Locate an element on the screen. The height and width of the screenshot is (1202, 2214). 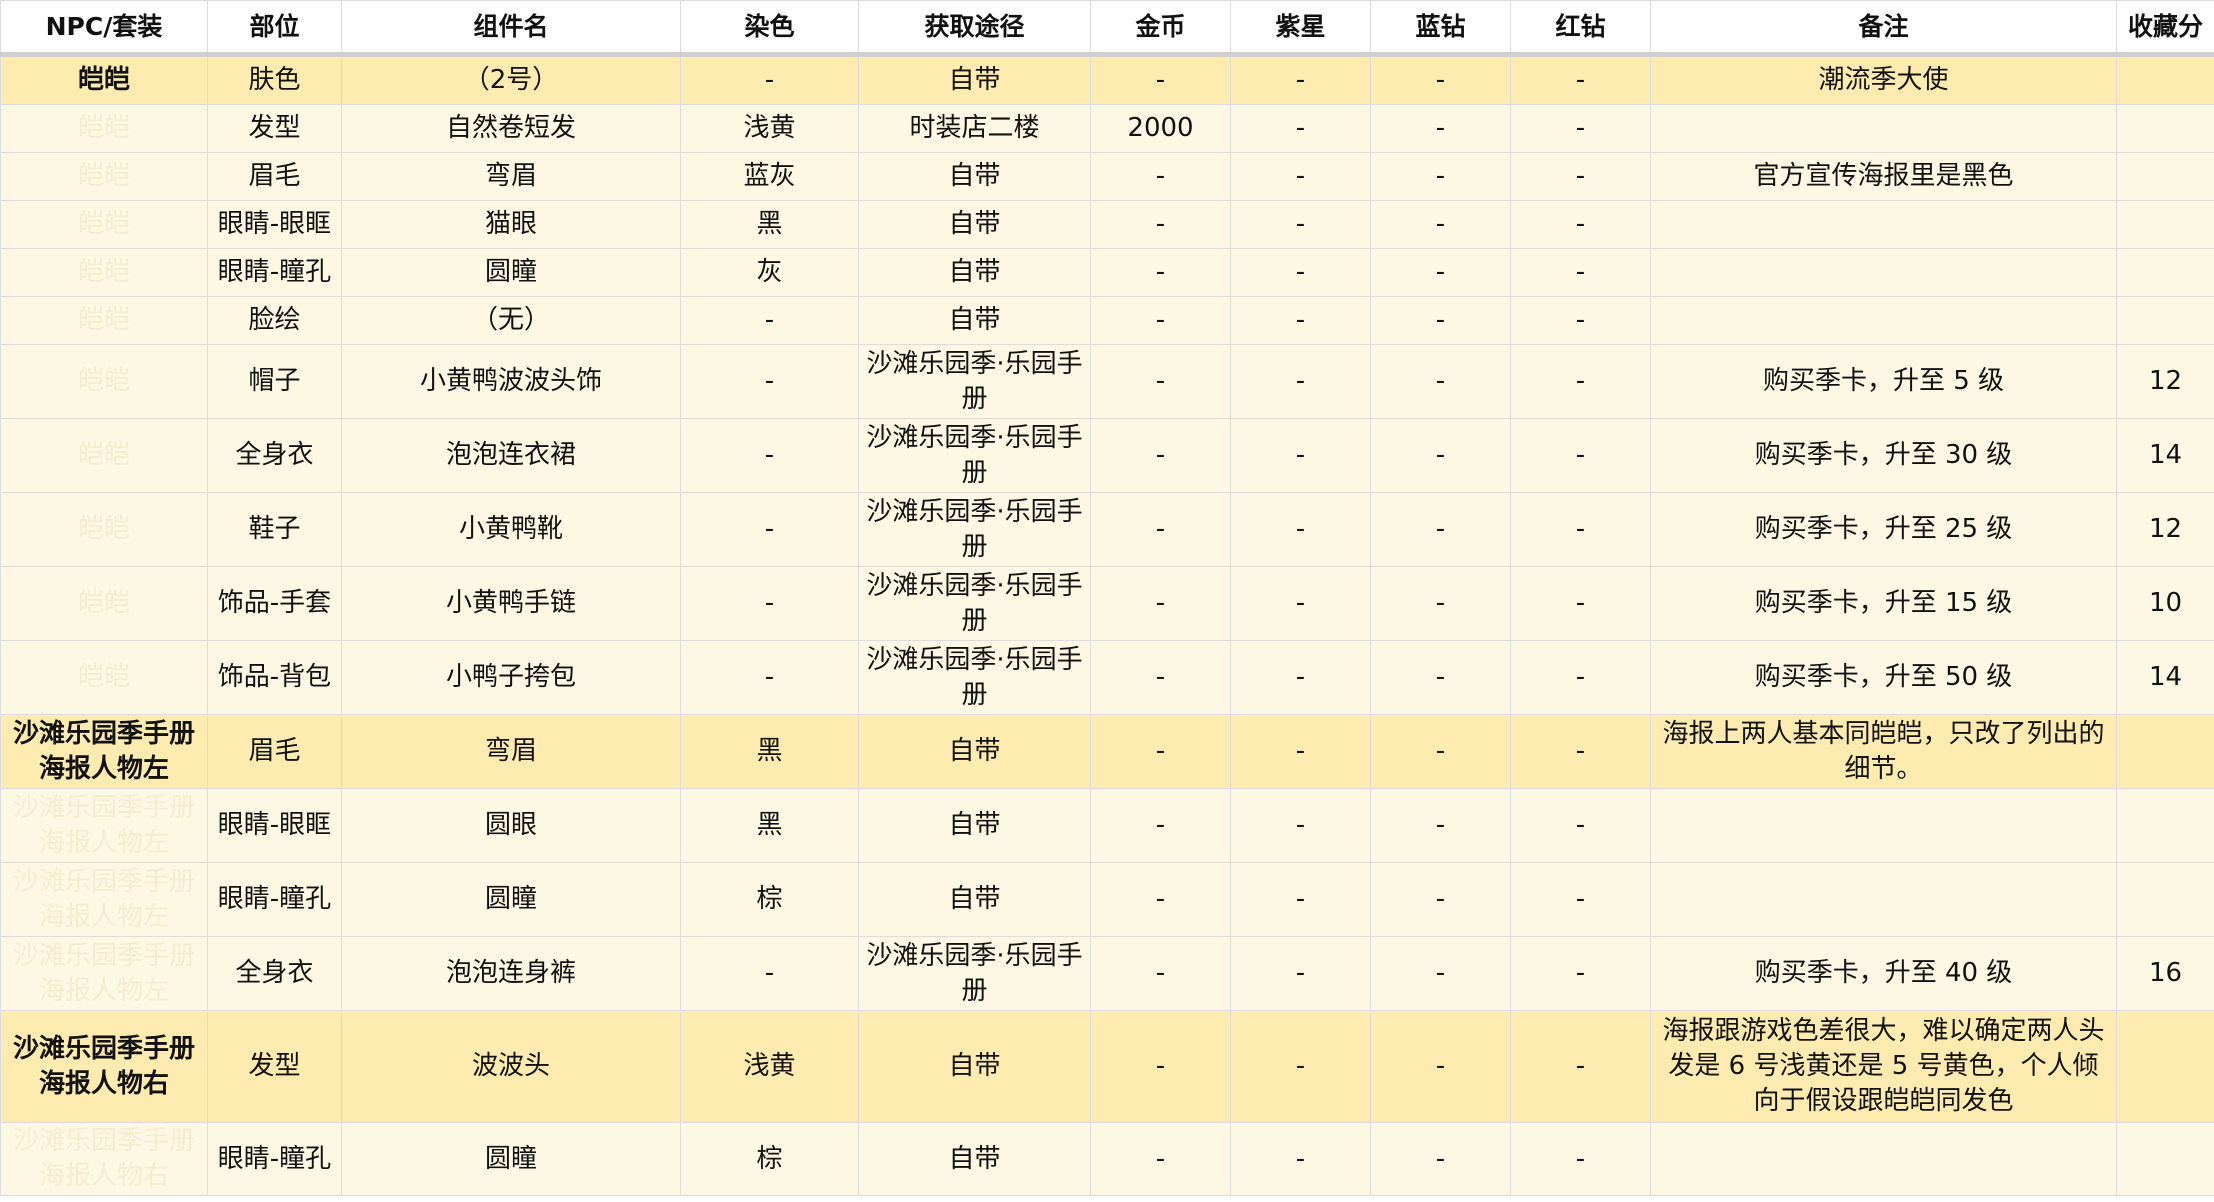
cell-note: 购买季卡，升至 5 级 is located at coordinates (1883, 381).